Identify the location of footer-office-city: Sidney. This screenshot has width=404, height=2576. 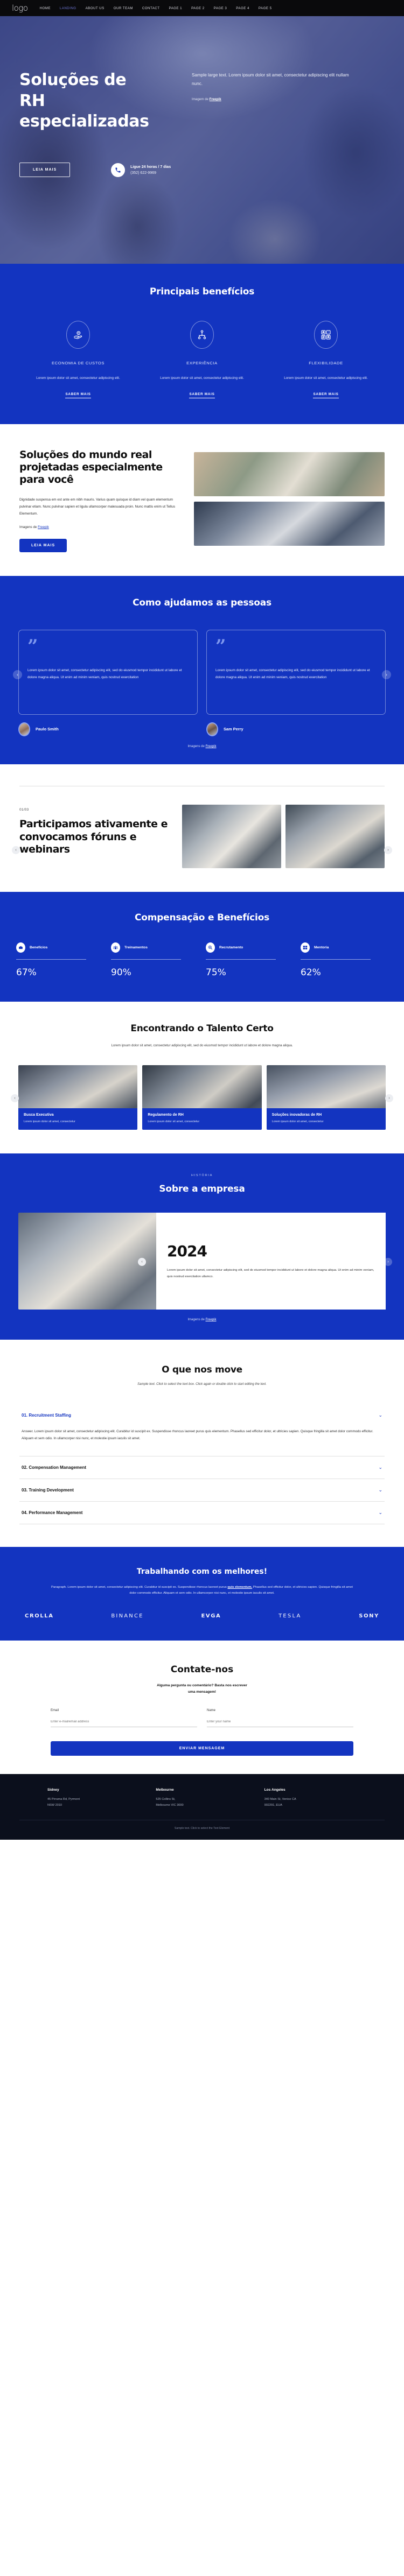
(53, 1790).